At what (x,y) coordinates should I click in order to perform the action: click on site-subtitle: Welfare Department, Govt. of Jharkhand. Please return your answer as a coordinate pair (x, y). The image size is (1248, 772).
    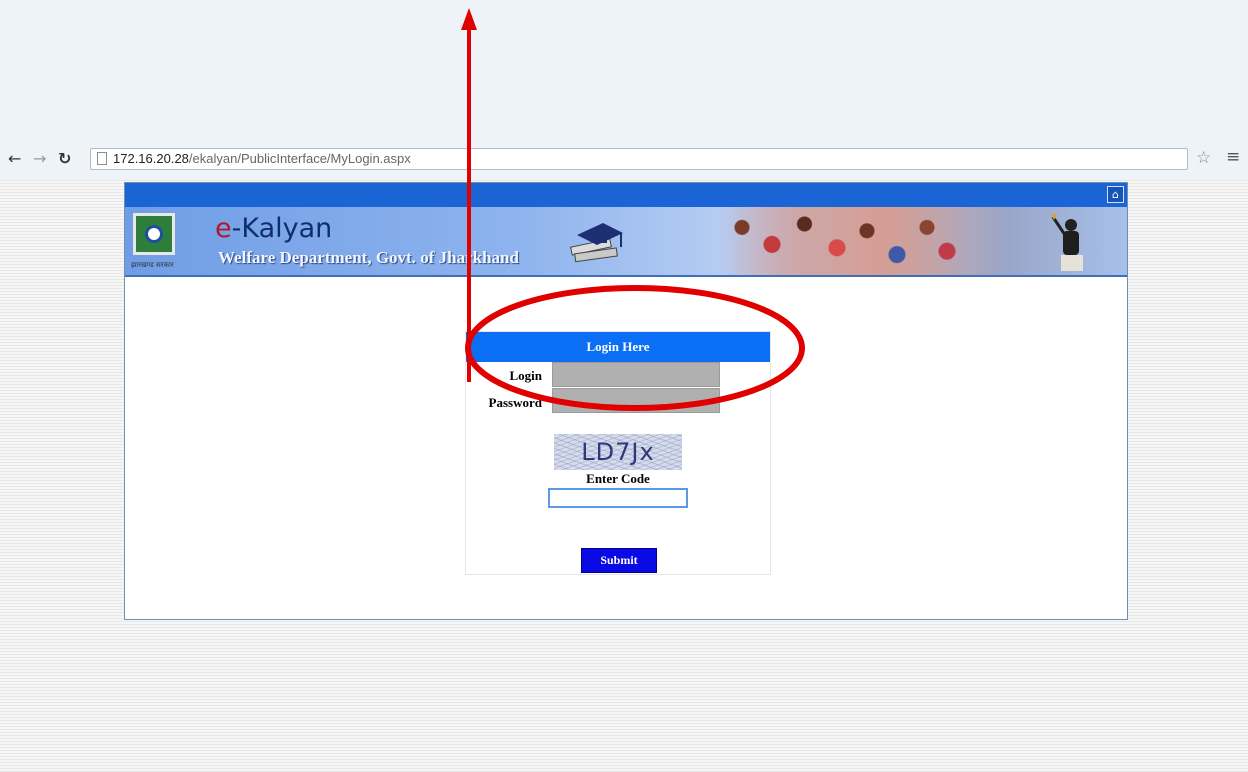
    Looking at the image, I should click on (368, 257).